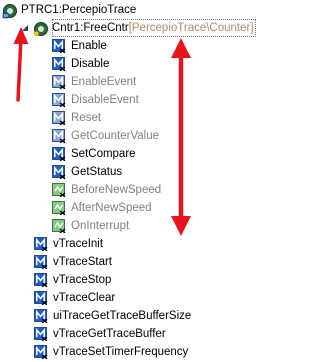 This screenshot has height=362, width=320. Describe the element at coordinates (103, 154) in the screenshot. I see `tree-item-label: SetCompare` at that location.